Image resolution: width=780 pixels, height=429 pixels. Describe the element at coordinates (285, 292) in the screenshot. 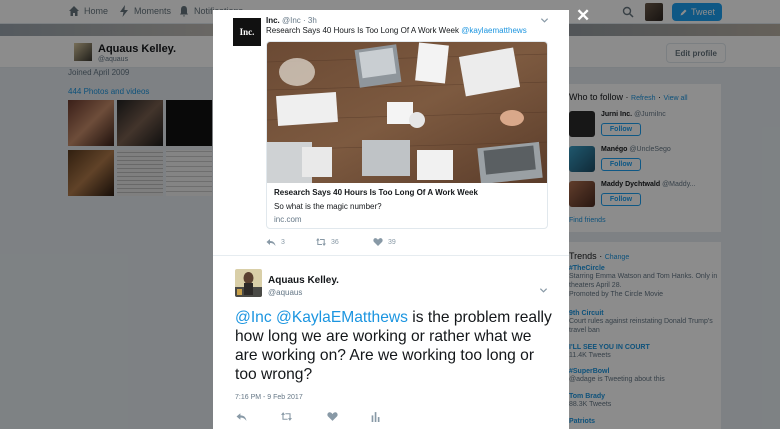

I see `author-handle: @aquaus` at that location.